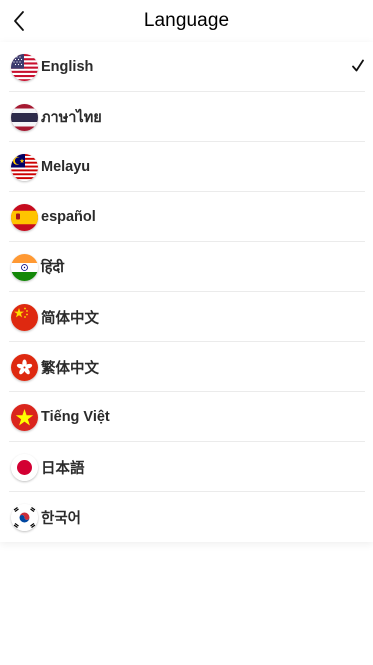  Describe the element at coordinates (24, 267) in the screenshot. I see `india-flag-icon` at that location.